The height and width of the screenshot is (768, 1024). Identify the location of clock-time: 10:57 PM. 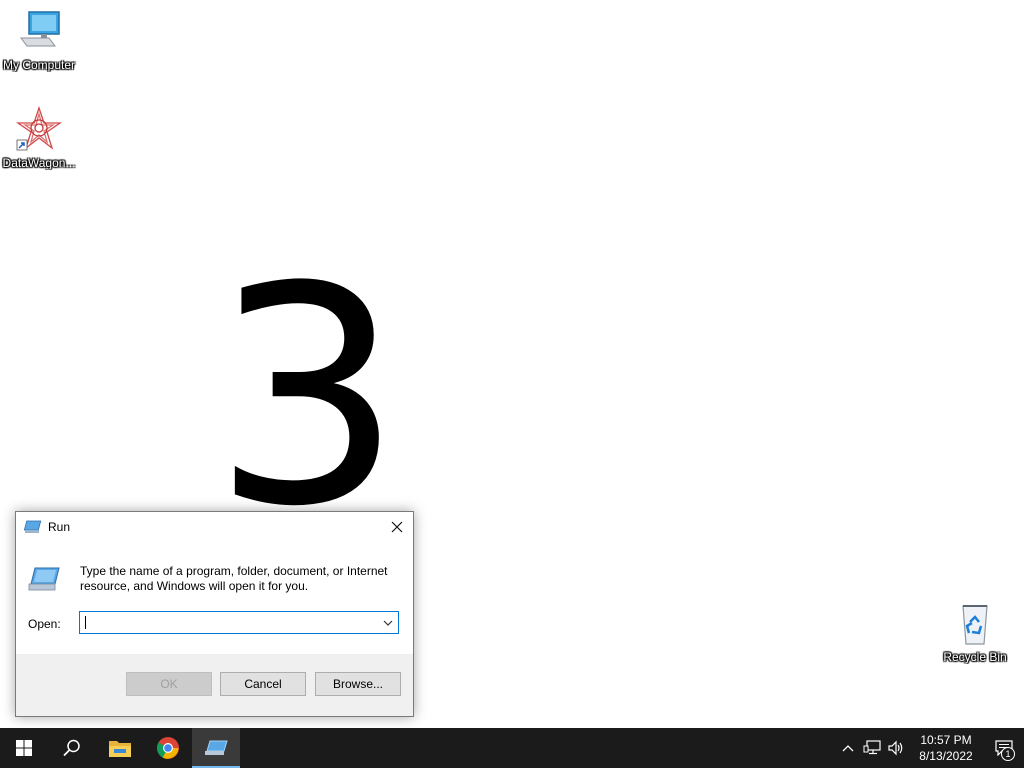
(946, 740).